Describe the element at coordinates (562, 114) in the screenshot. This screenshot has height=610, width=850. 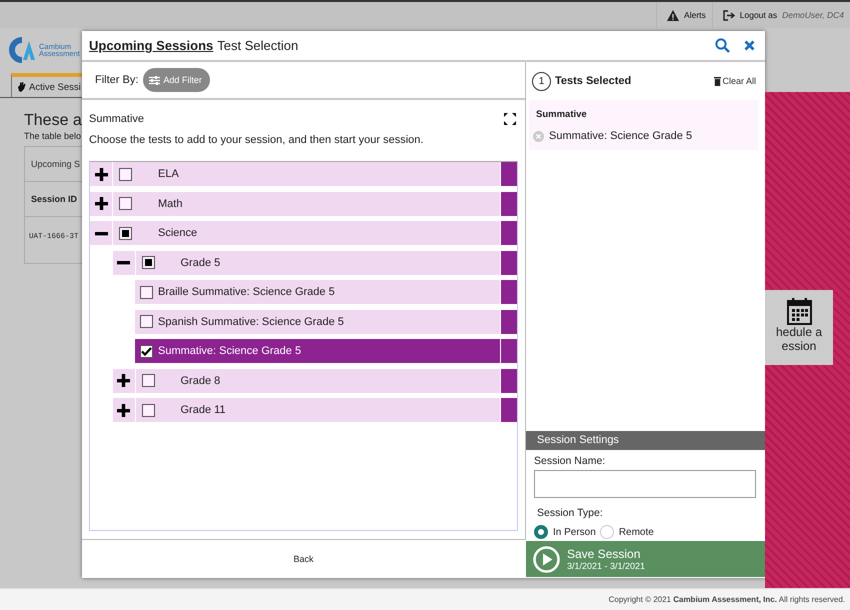
I see `group-title: Summative` at that location.